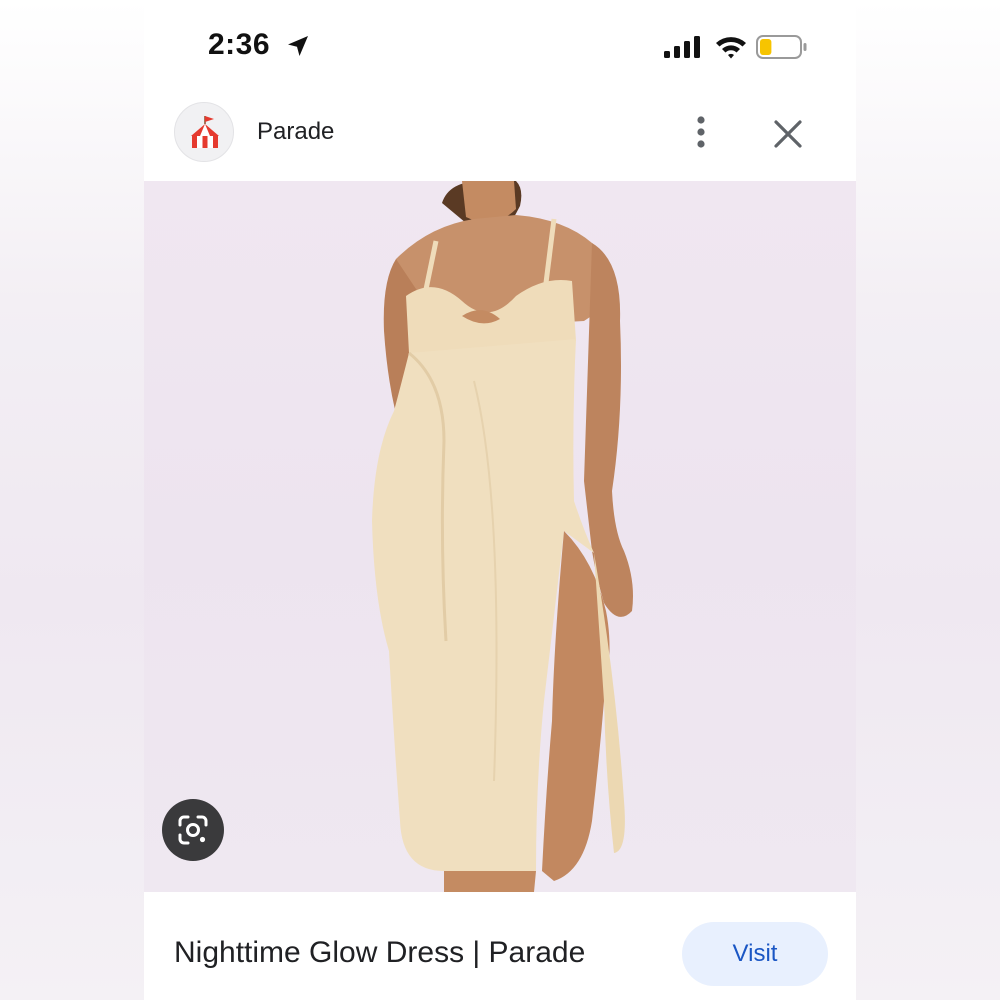  I want to click on google-lens-icon, so click(193, 830).